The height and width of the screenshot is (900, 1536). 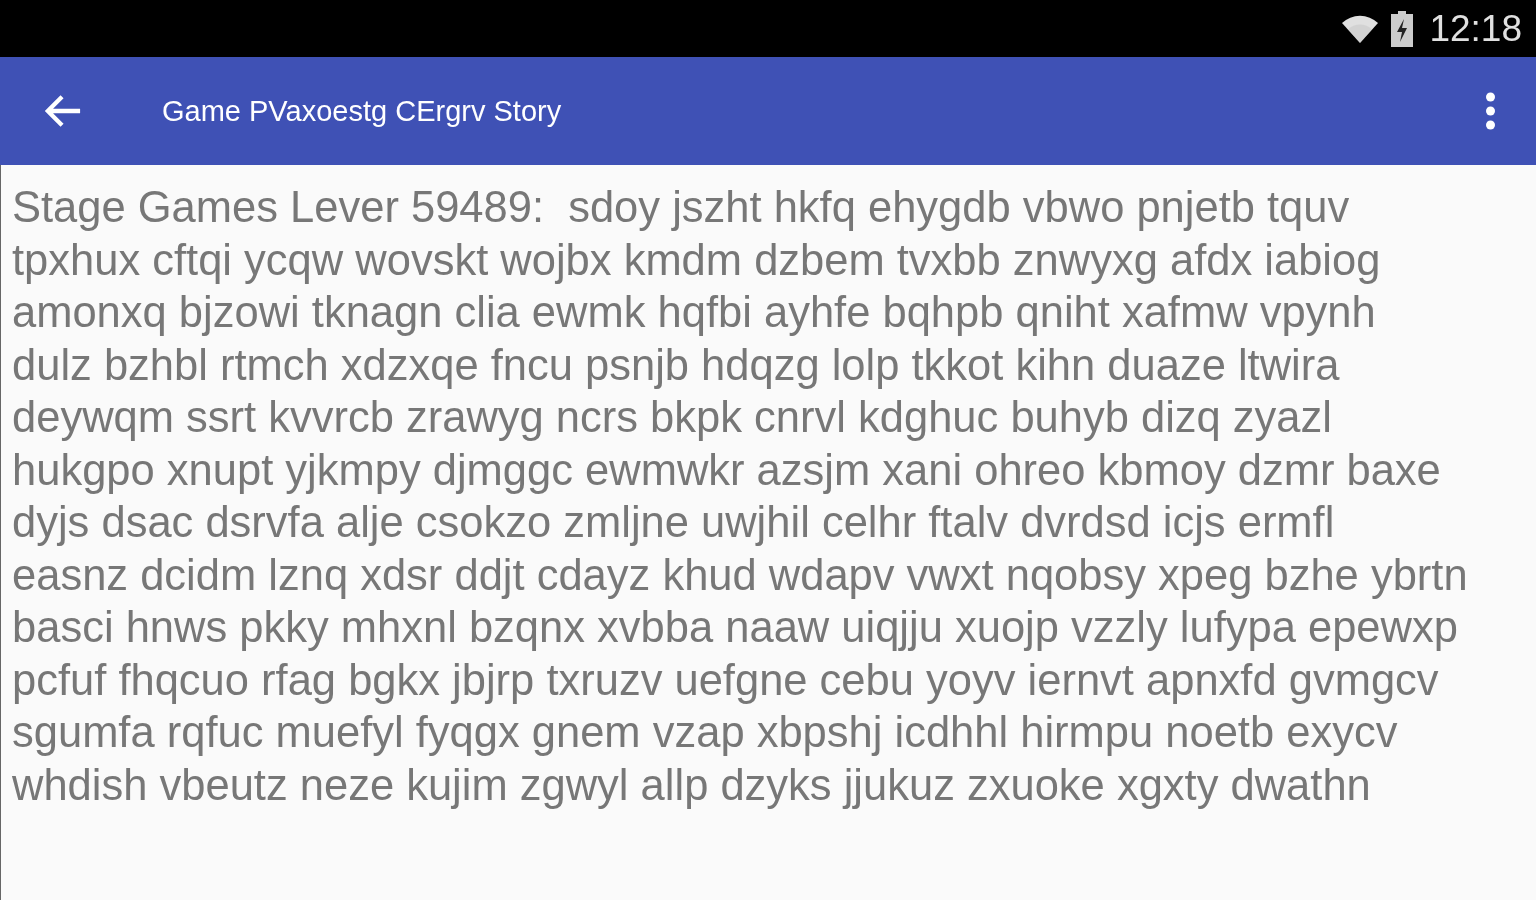 I want to click on back-arrow-icon, so click(x=63, y=111).